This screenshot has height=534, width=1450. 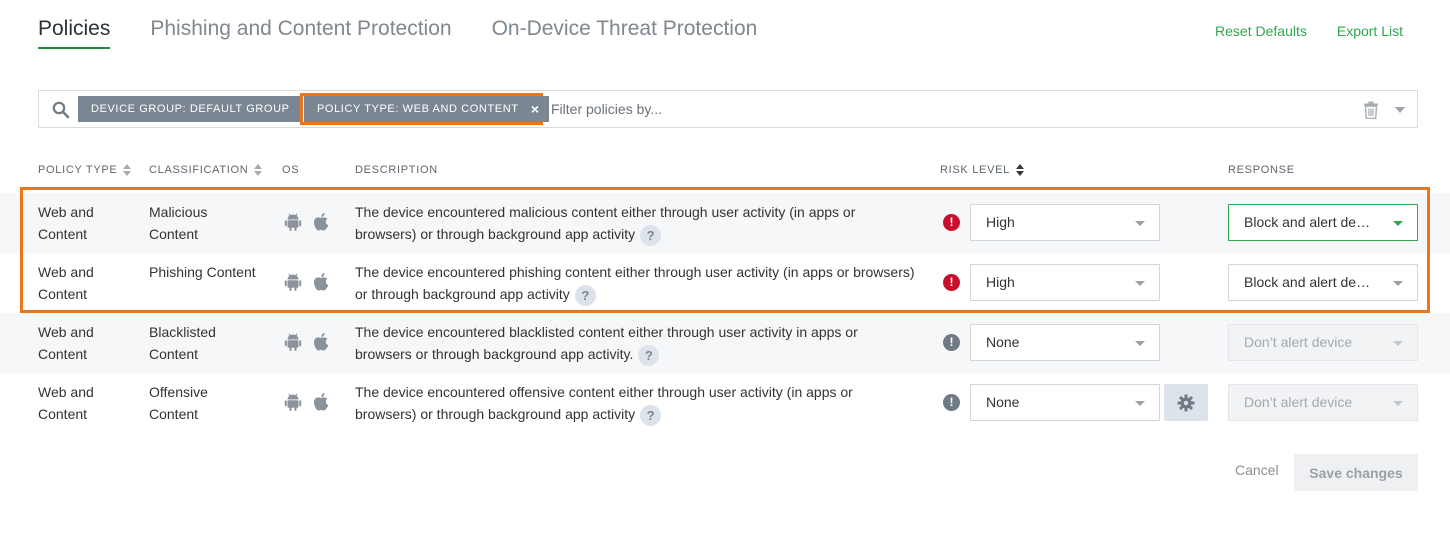 What do you see at coordinates (941, 109) in the screenshot?
I see `filter-input` at bounding box center [941, 109].